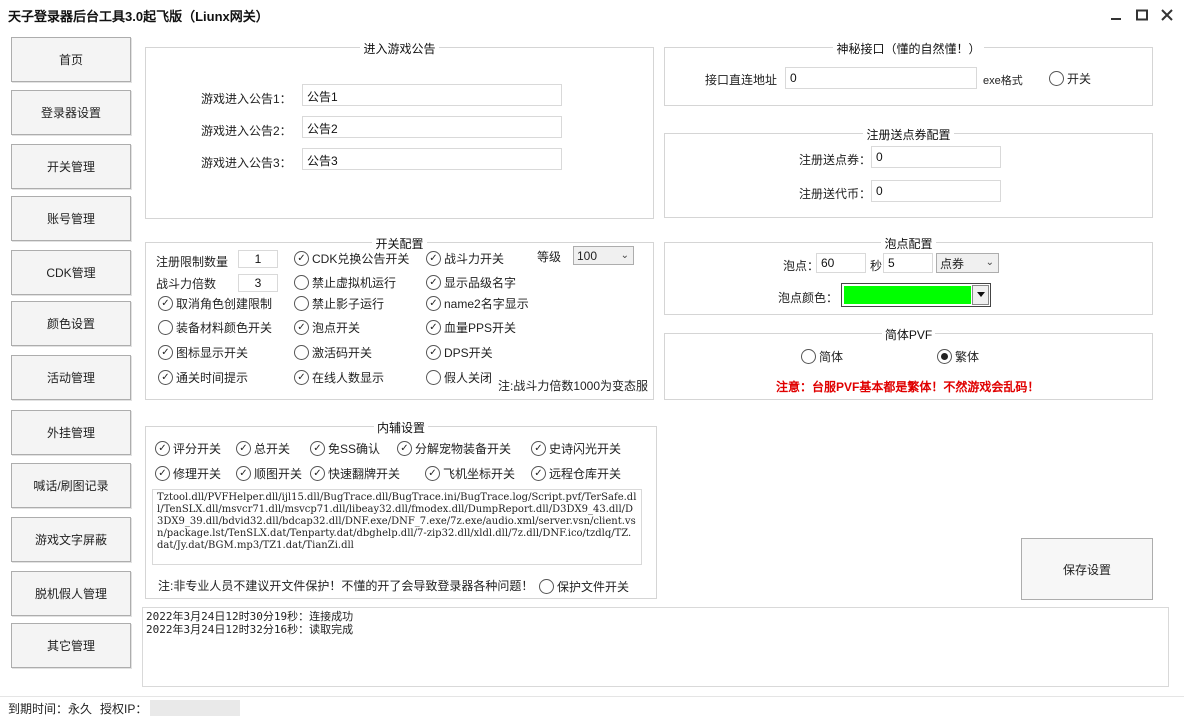 This screenshot has width=1184, height=719. I want to click on status-divider, so click(592, 696).